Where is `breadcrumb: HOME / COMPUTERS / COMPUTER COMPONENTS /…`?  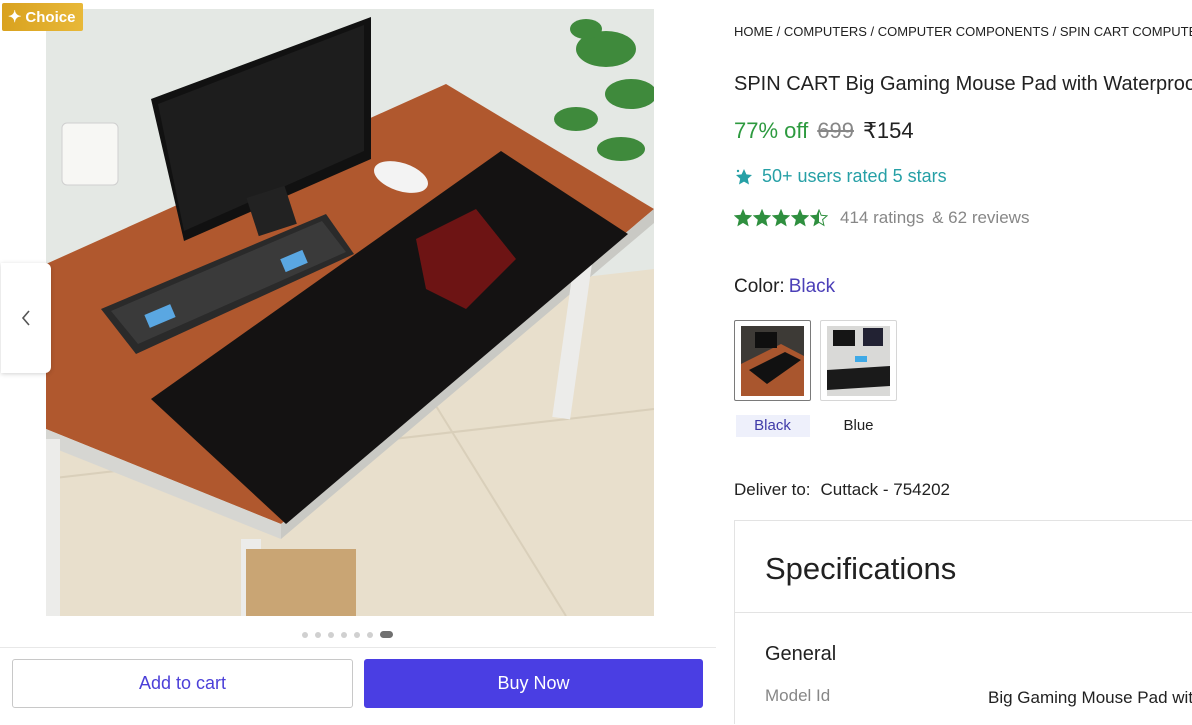
breadcrumb: HOME / COMPUTERS / COMPUTER COMPONENTS /… is located at coordinates (963, 31).